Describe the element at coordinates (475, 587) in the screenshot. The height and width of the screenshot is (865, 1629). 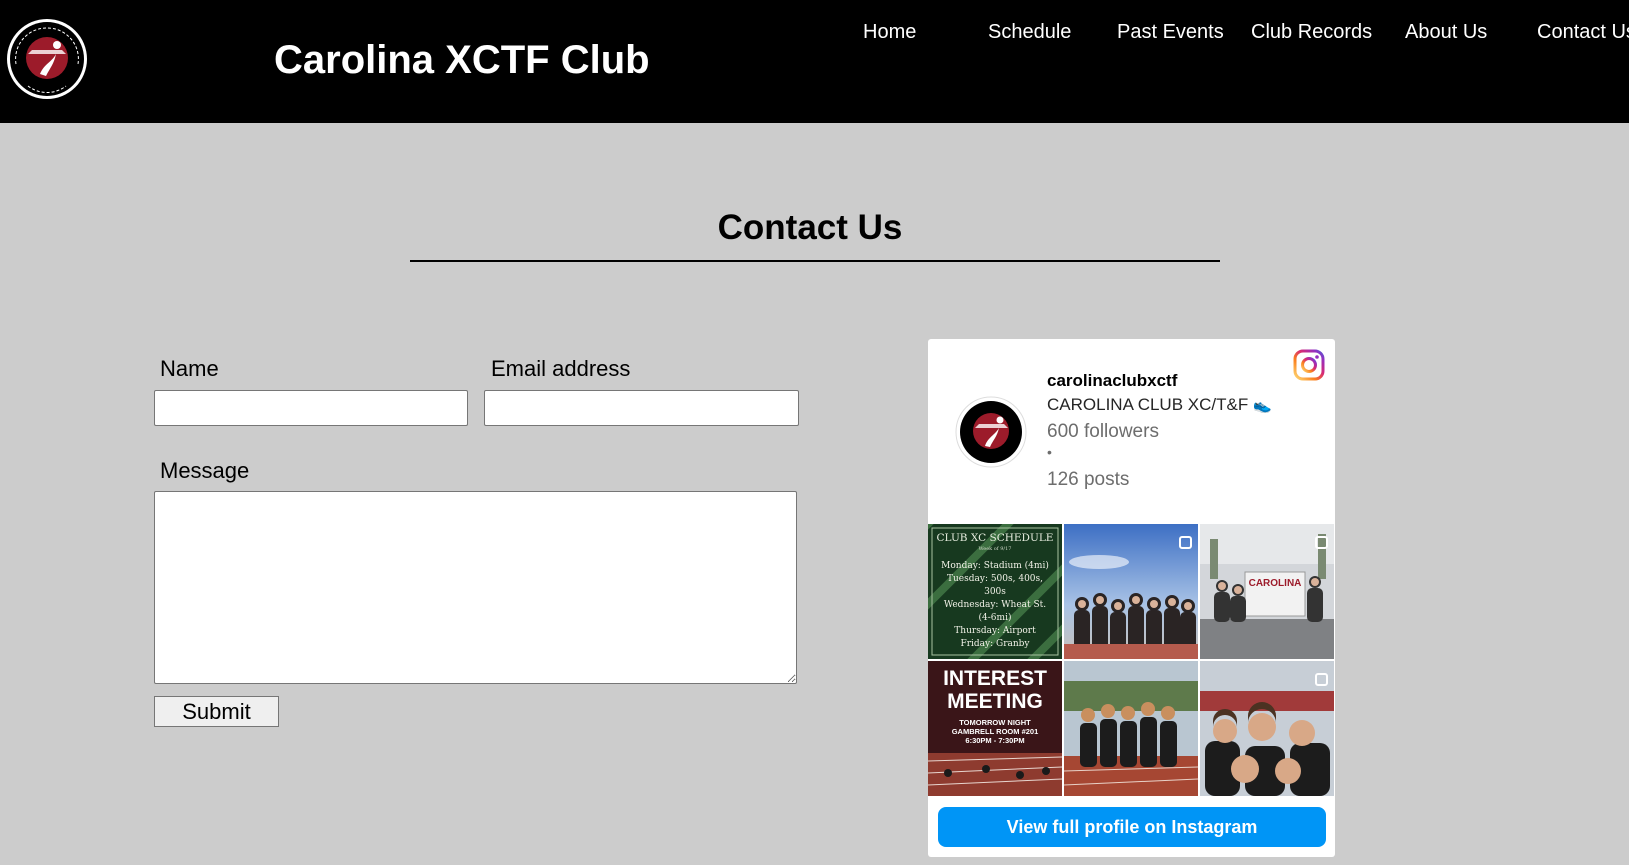
I see `message-textarea` at that location.